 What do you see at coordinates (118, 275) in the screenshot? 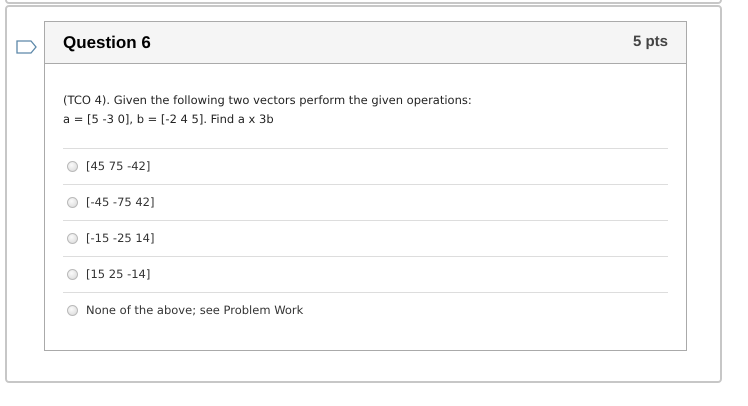
I see `answer-label: [15 25 -14]` at bounding box center [118, 275].